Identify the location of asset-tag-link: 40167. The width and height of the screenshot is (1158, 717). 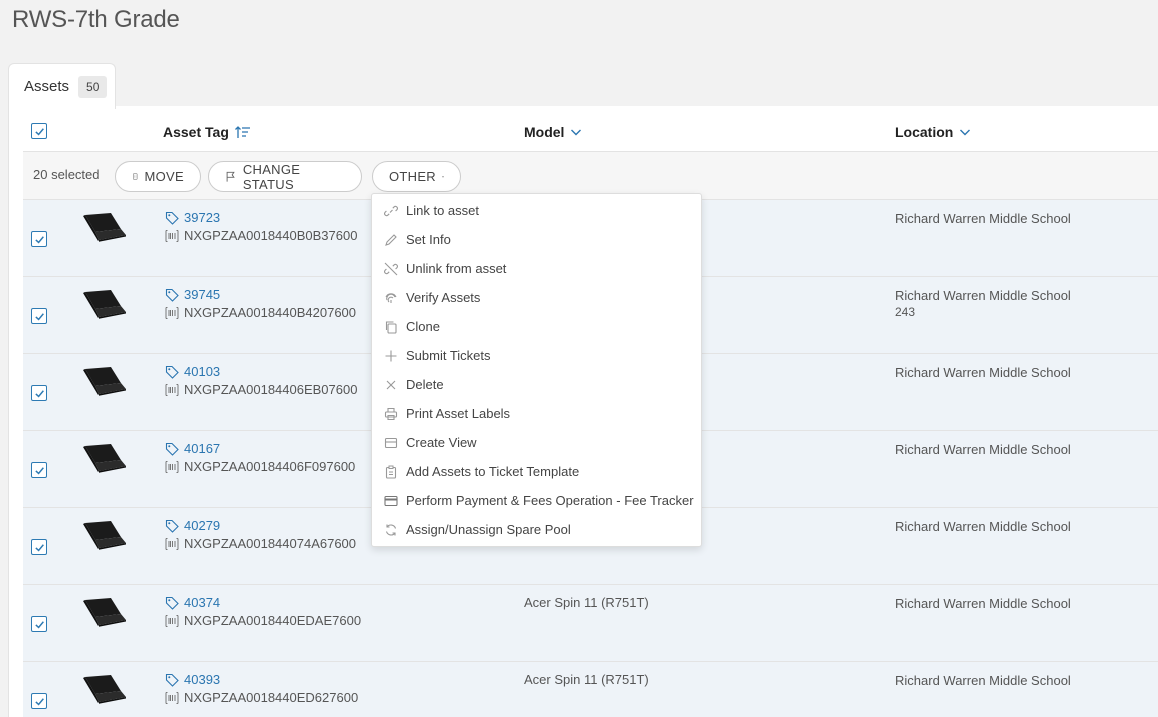
(192, 448).